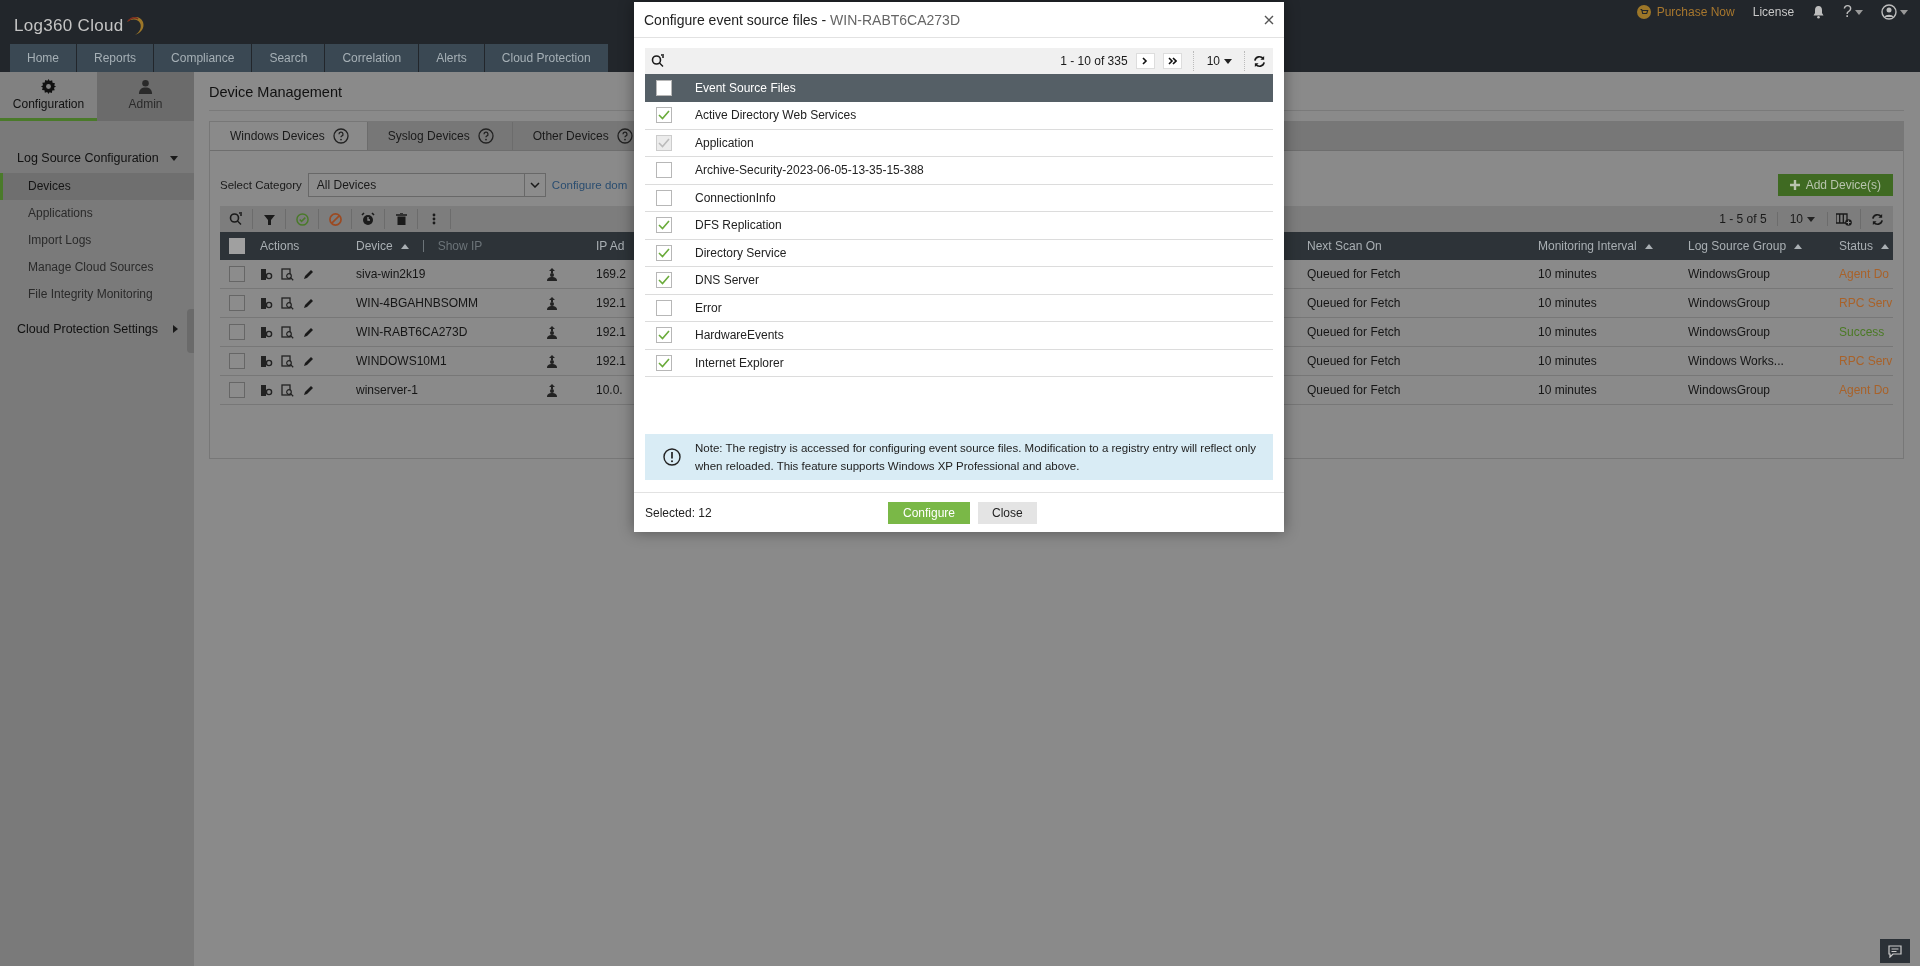  Describe the element at coordinates (546, 58) in the screenshot. I see `nav-tab: Cloud Protection` at that location.